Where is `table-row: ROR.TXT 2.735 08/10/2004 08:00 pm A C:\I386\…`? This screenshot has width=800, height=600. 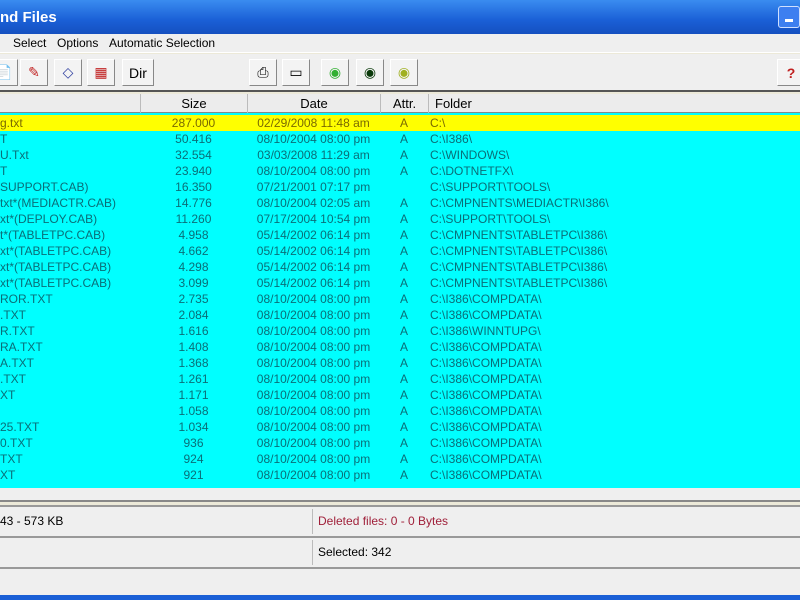
table-row: ROR.TXT 2.735 08/10/2004 08:00 pm A C:\I386\… is located at coordinates (400, 299).